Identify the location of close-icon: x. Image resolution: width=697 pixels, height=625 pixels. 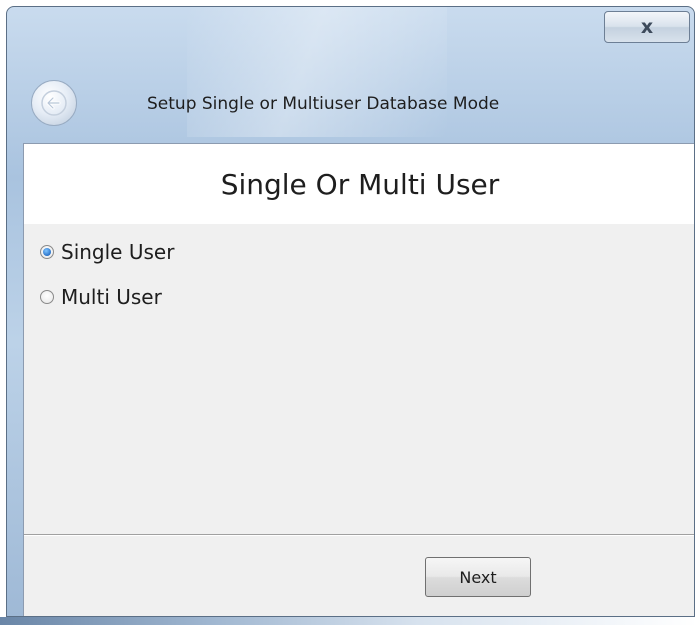
(647, 26).